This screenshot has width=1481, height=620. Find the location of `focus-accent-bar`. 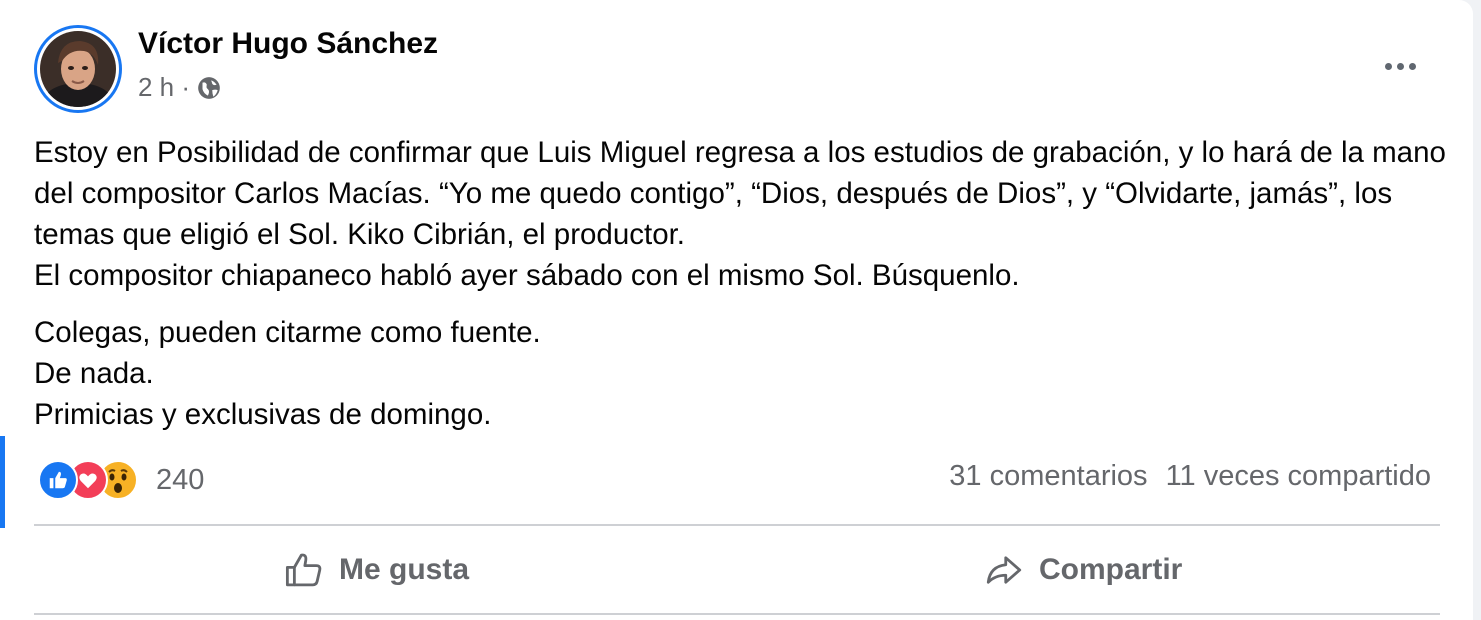

focus-accent-bar is located at coordinates (2, 482).